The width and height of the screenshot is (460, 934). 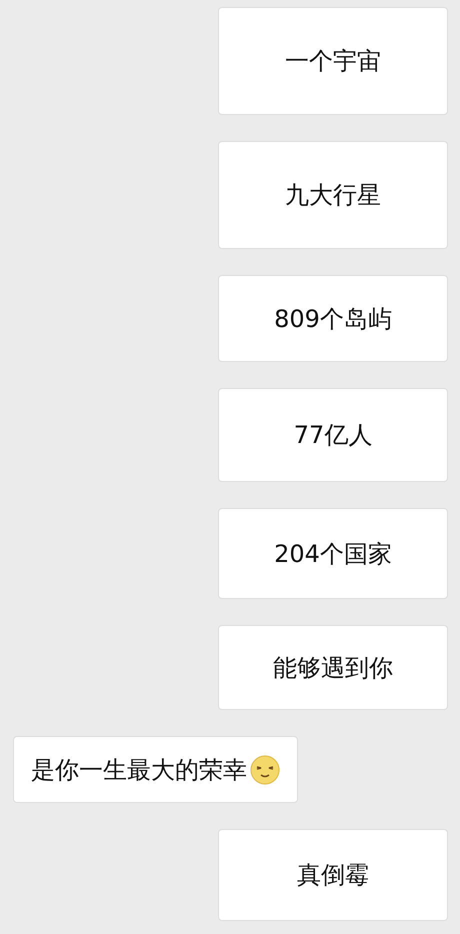 What do you see at coordinates (333, 668) in the screenshot?
I see `message-text: 能够遇到你` at bounding box center [333, 668].